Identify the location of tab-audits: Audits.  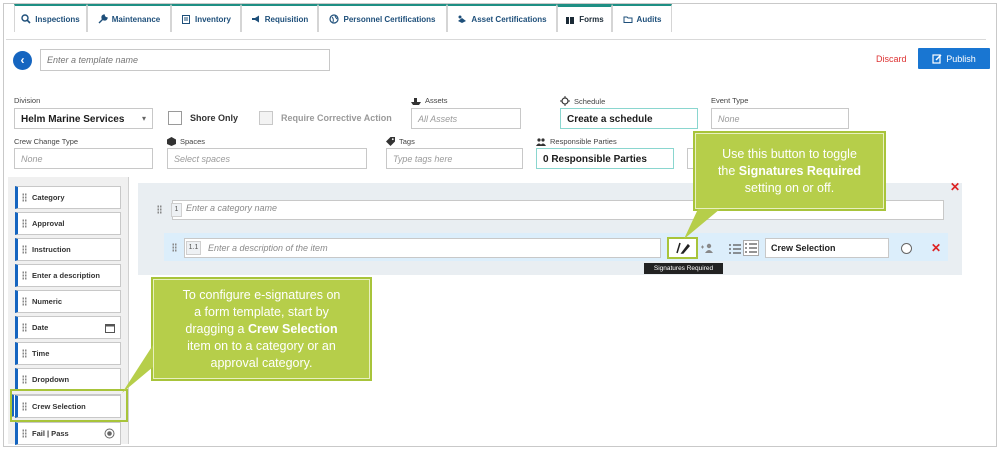
(642, 18).